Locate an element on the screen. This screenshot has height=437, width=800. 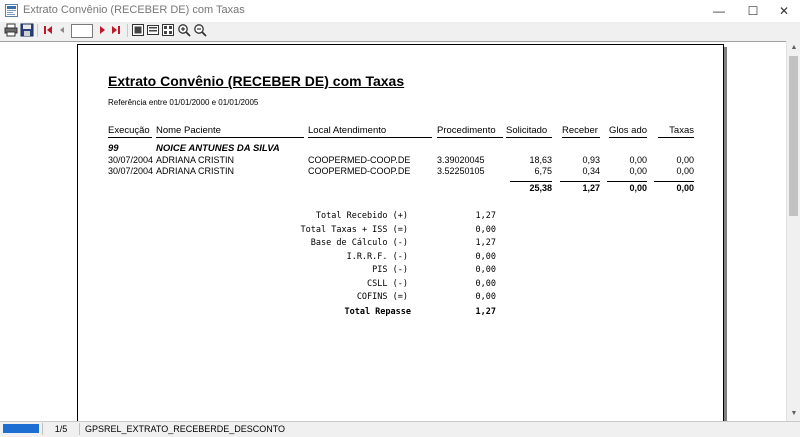
column-header-taxas: Taxas is located at coordinates (676, 131).